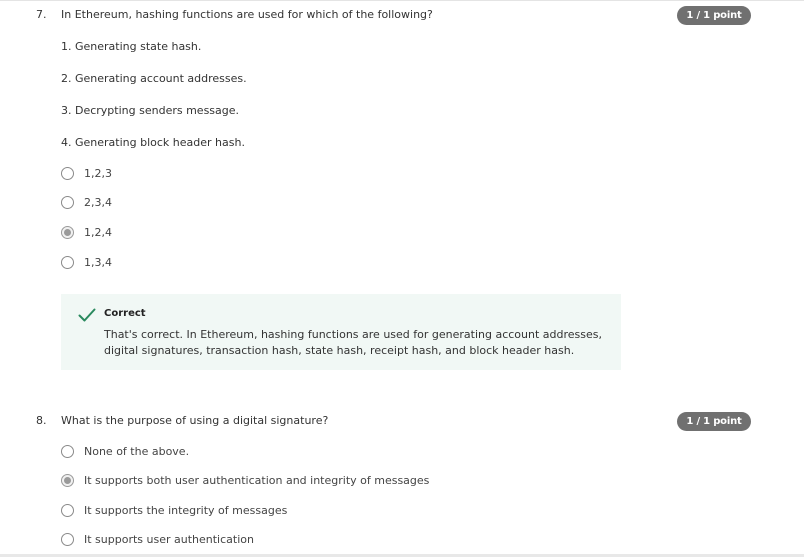 The width and height of the screenshot is (804, 557). I want to click on question-7-number: 7., so click(41, 14).